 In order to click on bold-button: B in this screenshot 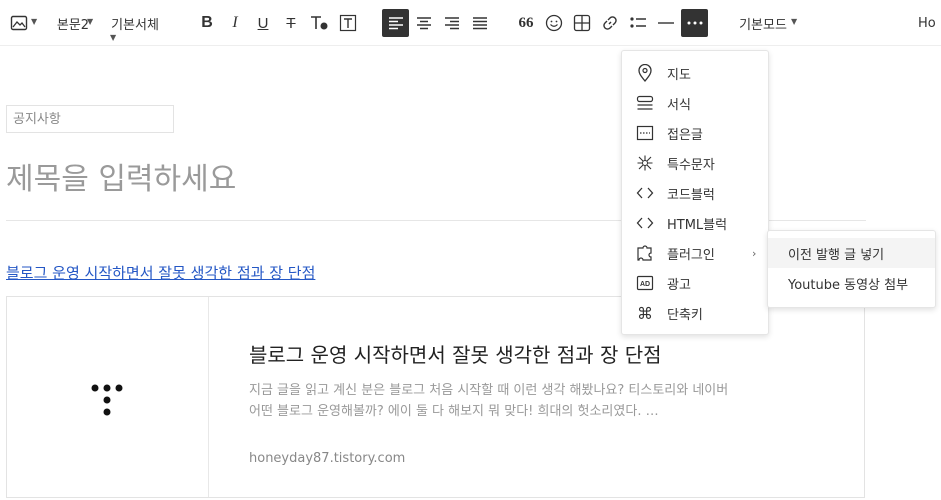, I will do `click(207, 23)`.